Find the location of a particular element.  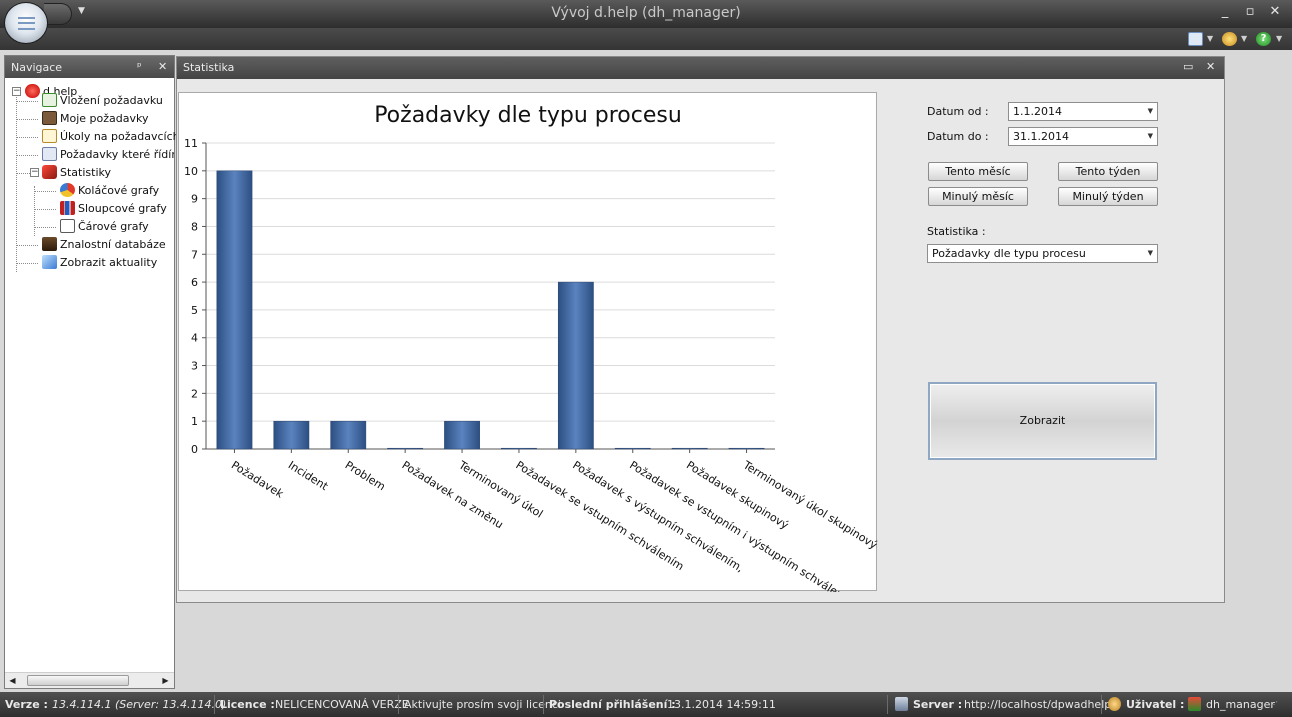

x-tick-label: Požadavek na změnu is located at coordinates (453, 495).